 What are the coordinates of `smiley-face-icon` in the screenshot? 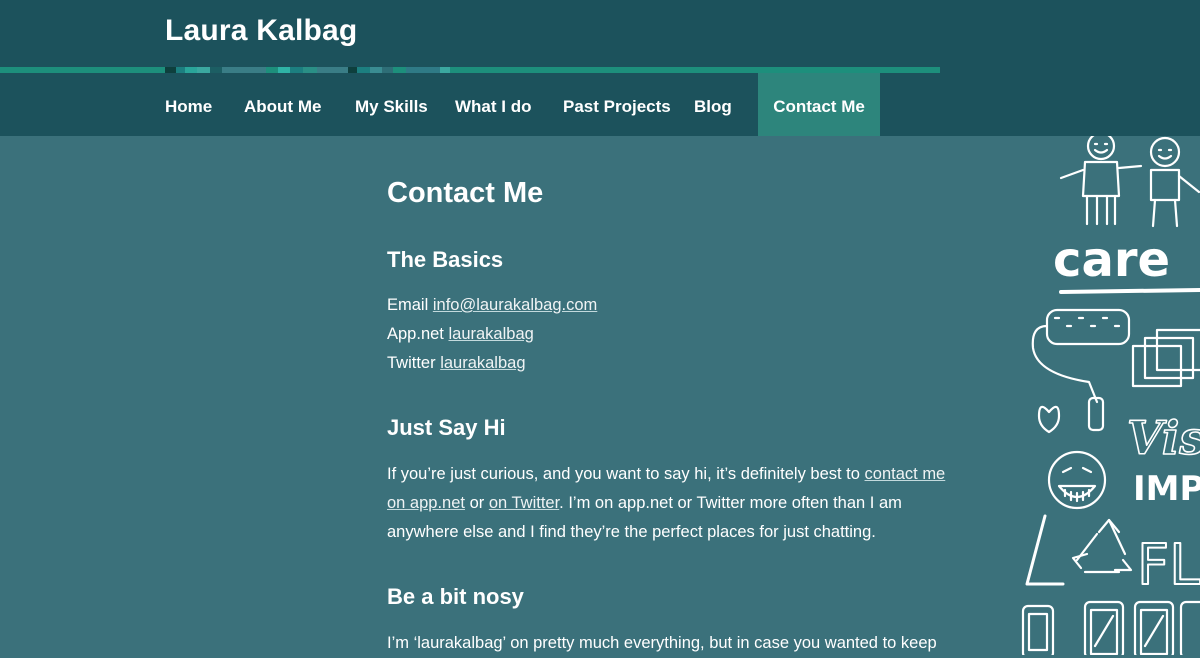 It's located at (1077, 480).